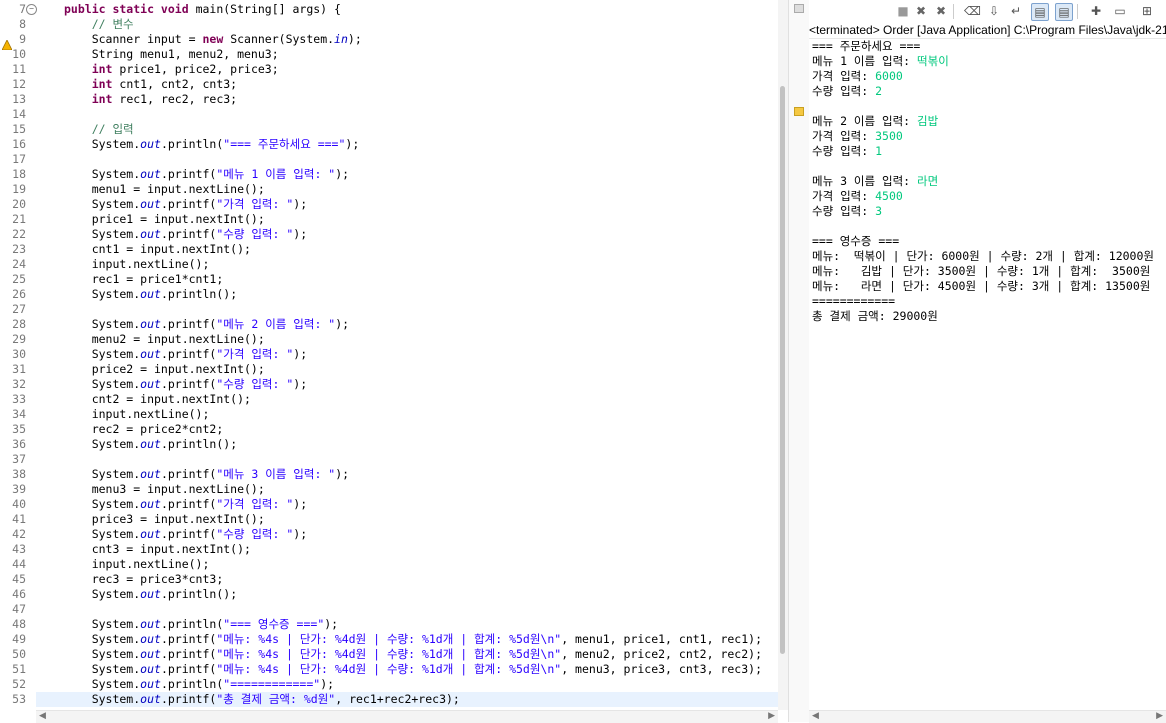  I want to click on code-token: price1 = input.nextInt();, so click(164, 219).